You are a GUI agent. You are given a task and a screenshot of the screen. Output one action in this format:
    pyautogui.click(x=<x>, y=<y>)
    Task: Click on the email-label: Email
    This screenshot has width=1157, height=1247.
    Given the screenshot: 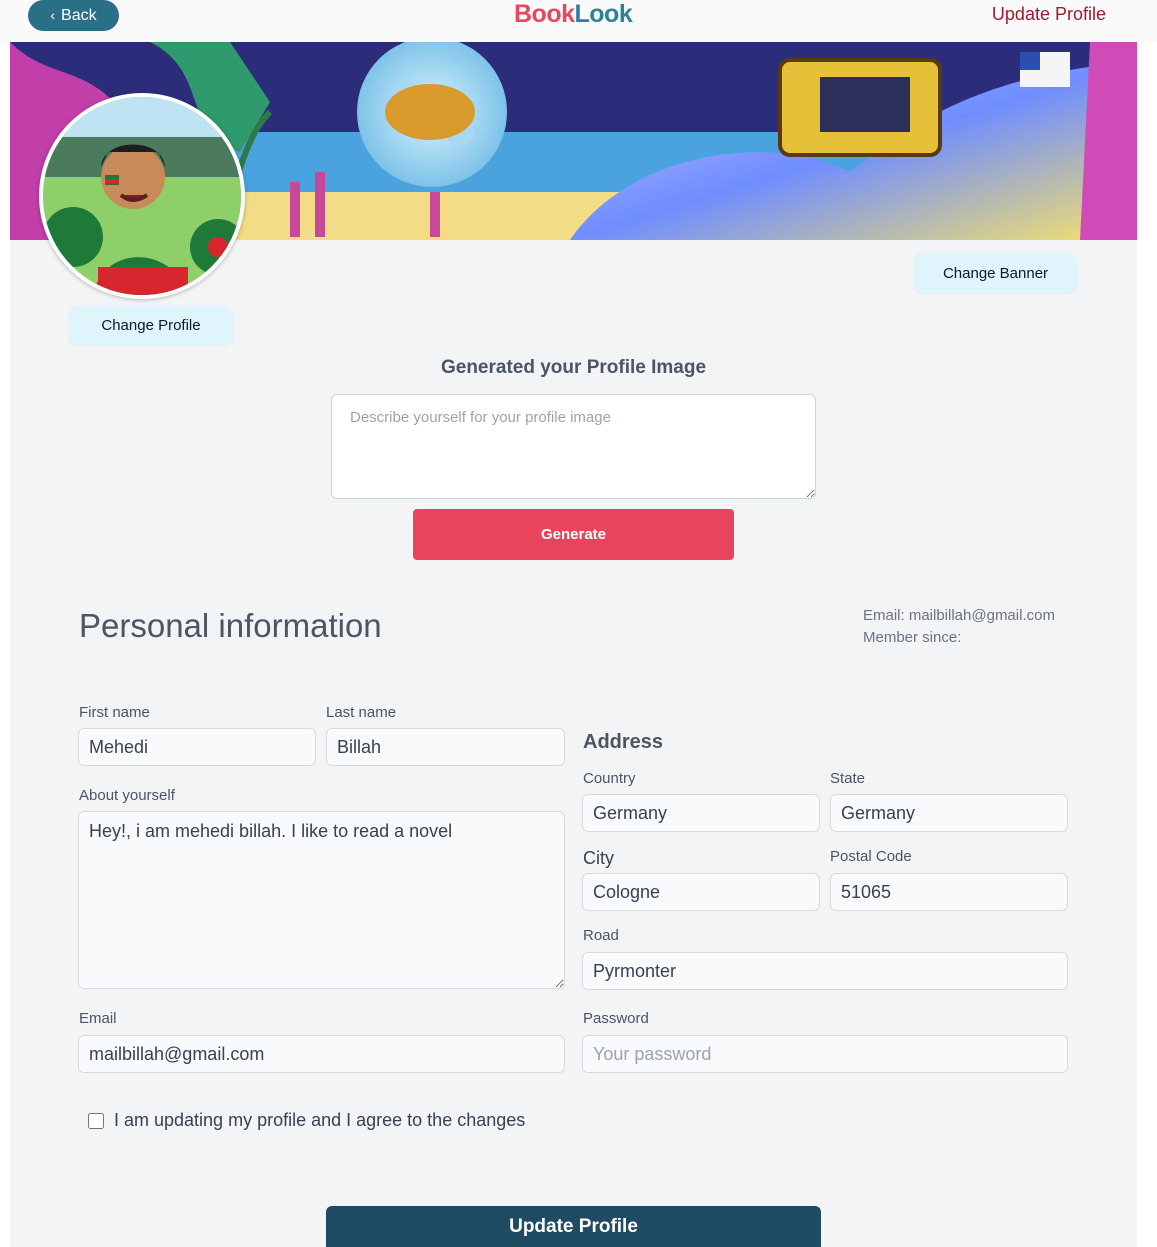 What is the action you would take?
    pyautogui.click(x=98, y=1018)
    